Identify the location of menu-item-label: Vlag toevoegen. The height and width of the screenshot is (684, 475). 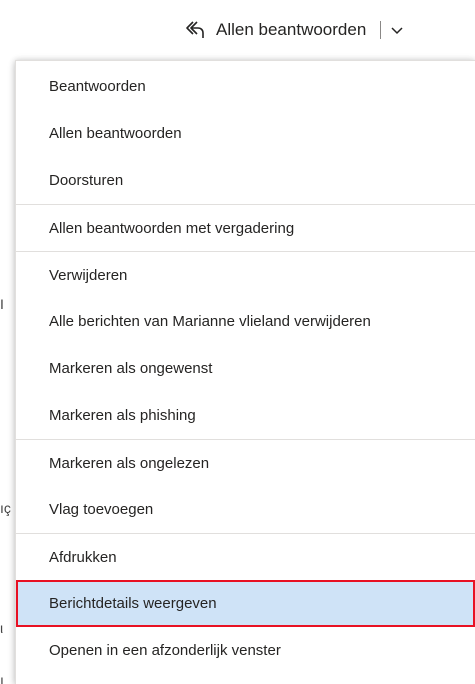
(101, 509).